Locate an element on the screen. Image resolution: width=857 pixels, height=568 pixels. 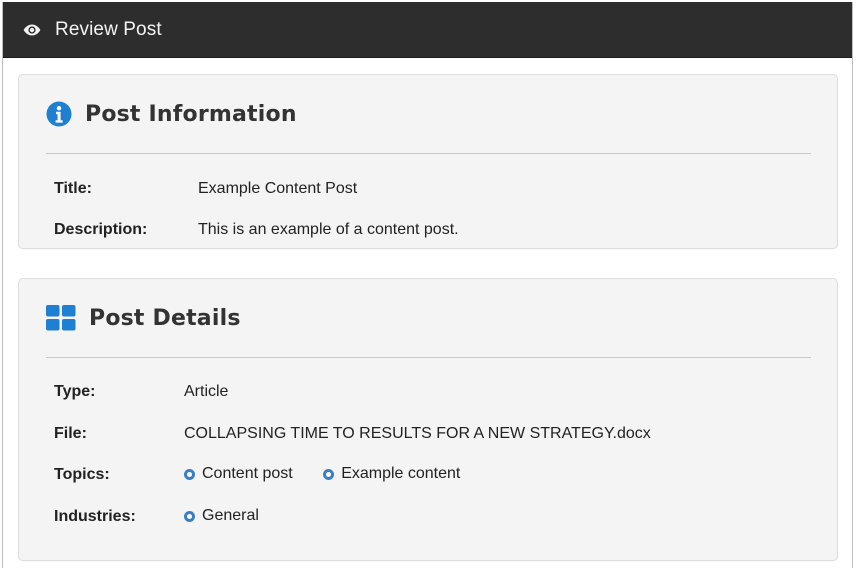
description-label: Description: is located at coordinates (101, 229).